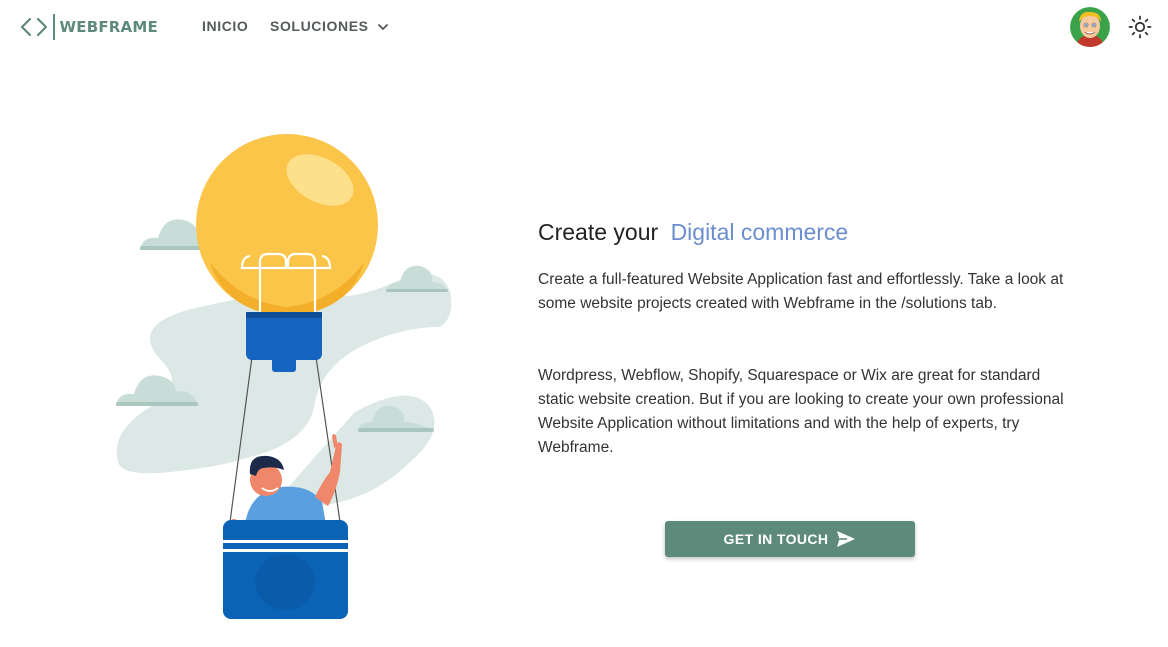  I want to click on hero-title: Create your Digital commerce, so click(693, 232).